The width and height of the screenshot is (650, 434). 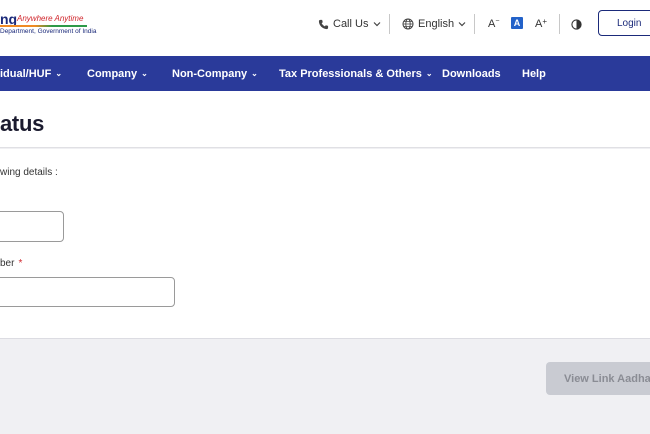 I want to click on aadhaar-number-label: ber *, so click(x=11, y=263).